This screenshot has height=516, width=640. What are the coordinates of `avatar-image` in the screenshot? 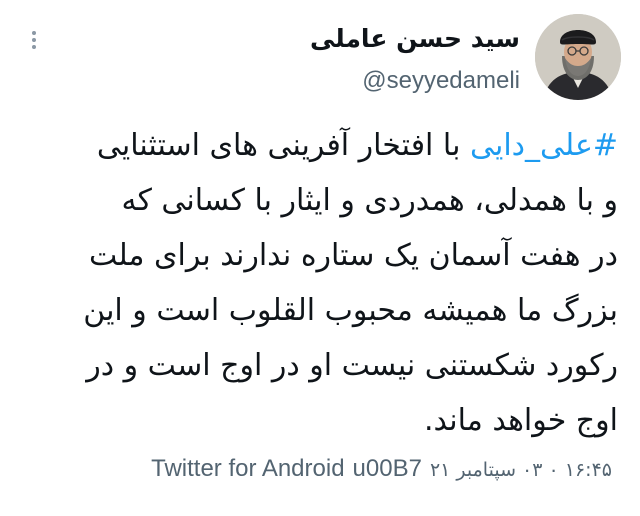 It's located at (578, 57).